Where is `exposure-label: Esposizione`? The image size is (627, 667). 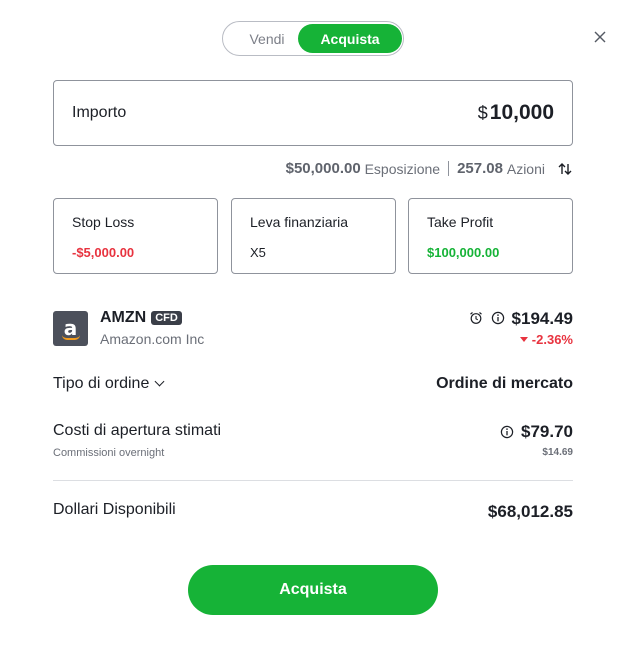
exposure-label: Esposizione is located at coordinates (402, 168).